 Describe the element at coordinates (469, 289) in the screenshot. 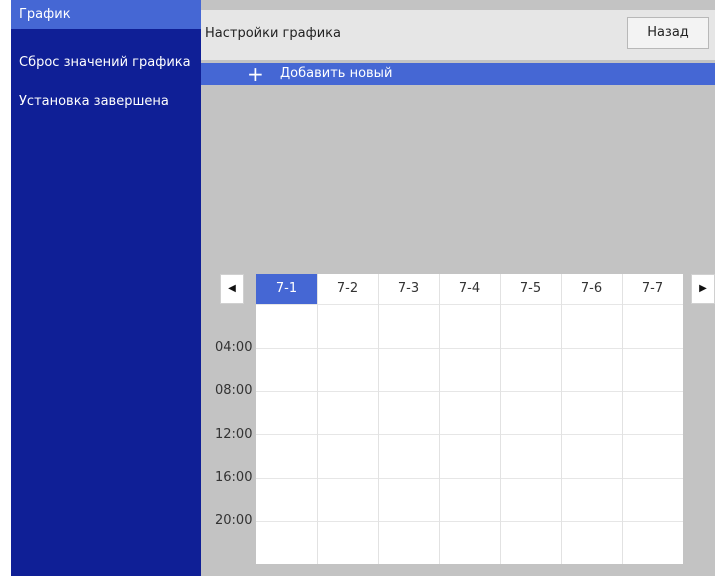

I see `column-header-7-4: 7-4` at that location.